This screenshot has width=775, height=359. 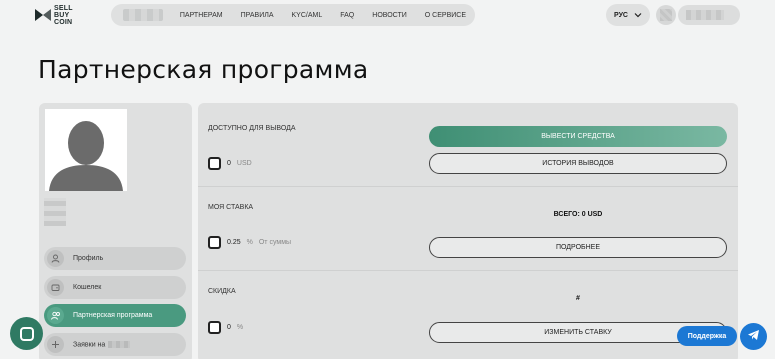 What do you see at coordinates (143, 15) in the screenshot?
I see `nav-blurred-item` at bounding box center [143, 15].